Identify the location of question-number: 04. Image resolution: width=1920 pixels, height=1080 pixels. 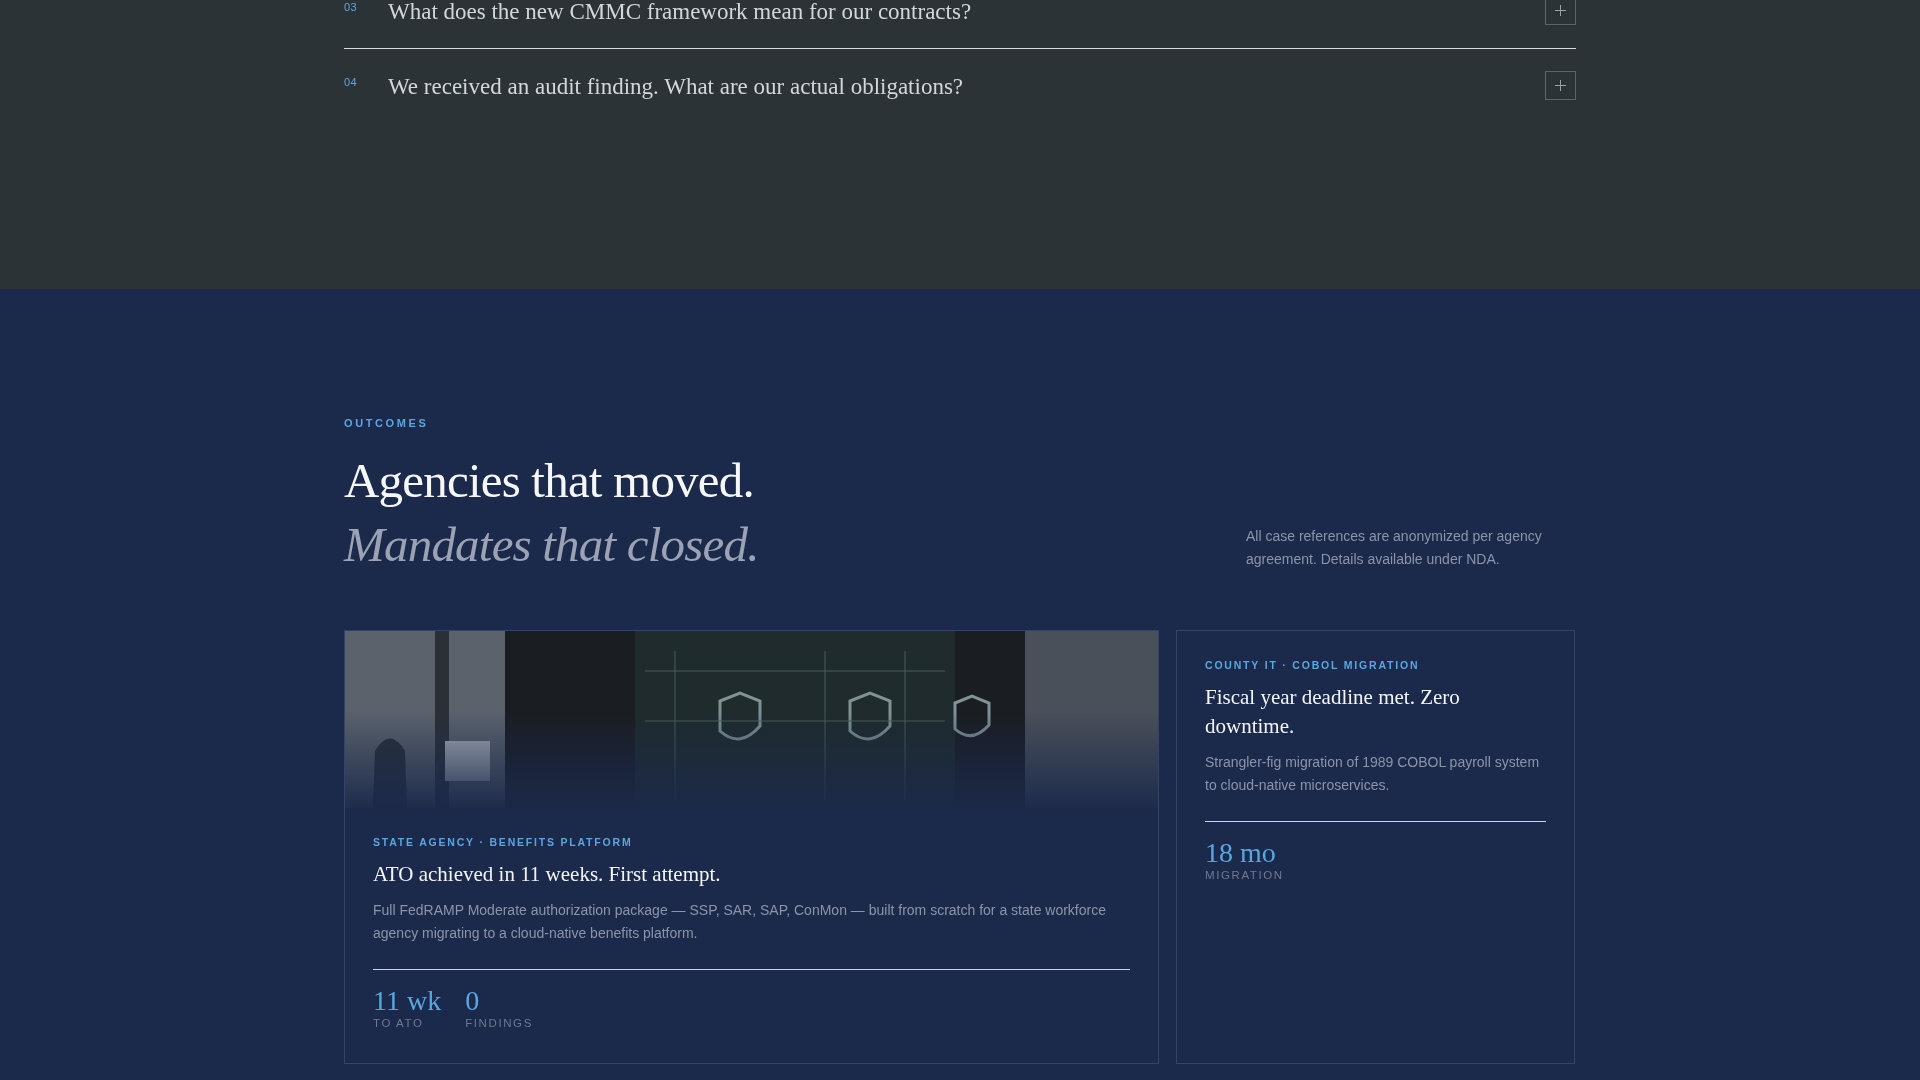
(351, 81).